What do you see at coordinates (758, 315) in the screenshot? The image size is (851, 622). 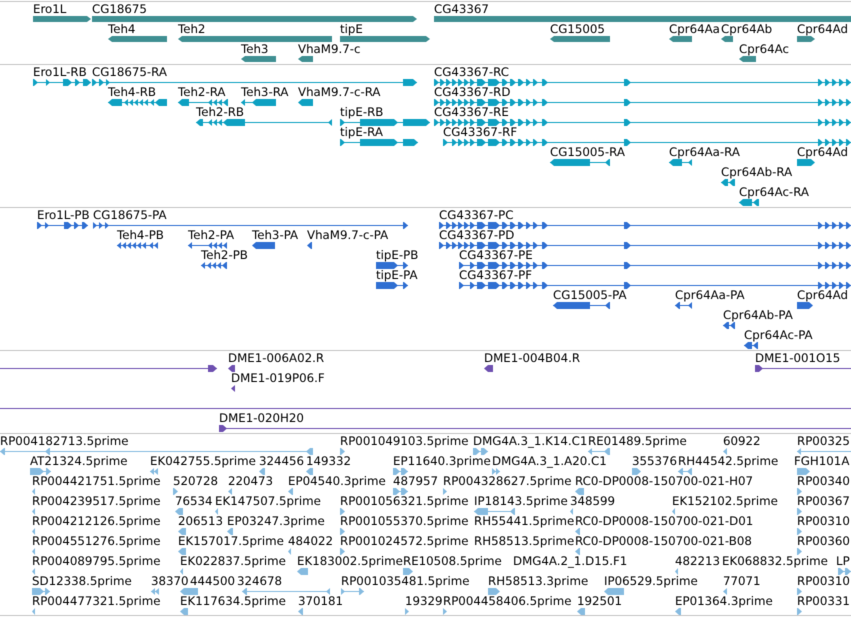 I see `protein-label: Cpr64Ab-PA` at bounding box center [758, 315].